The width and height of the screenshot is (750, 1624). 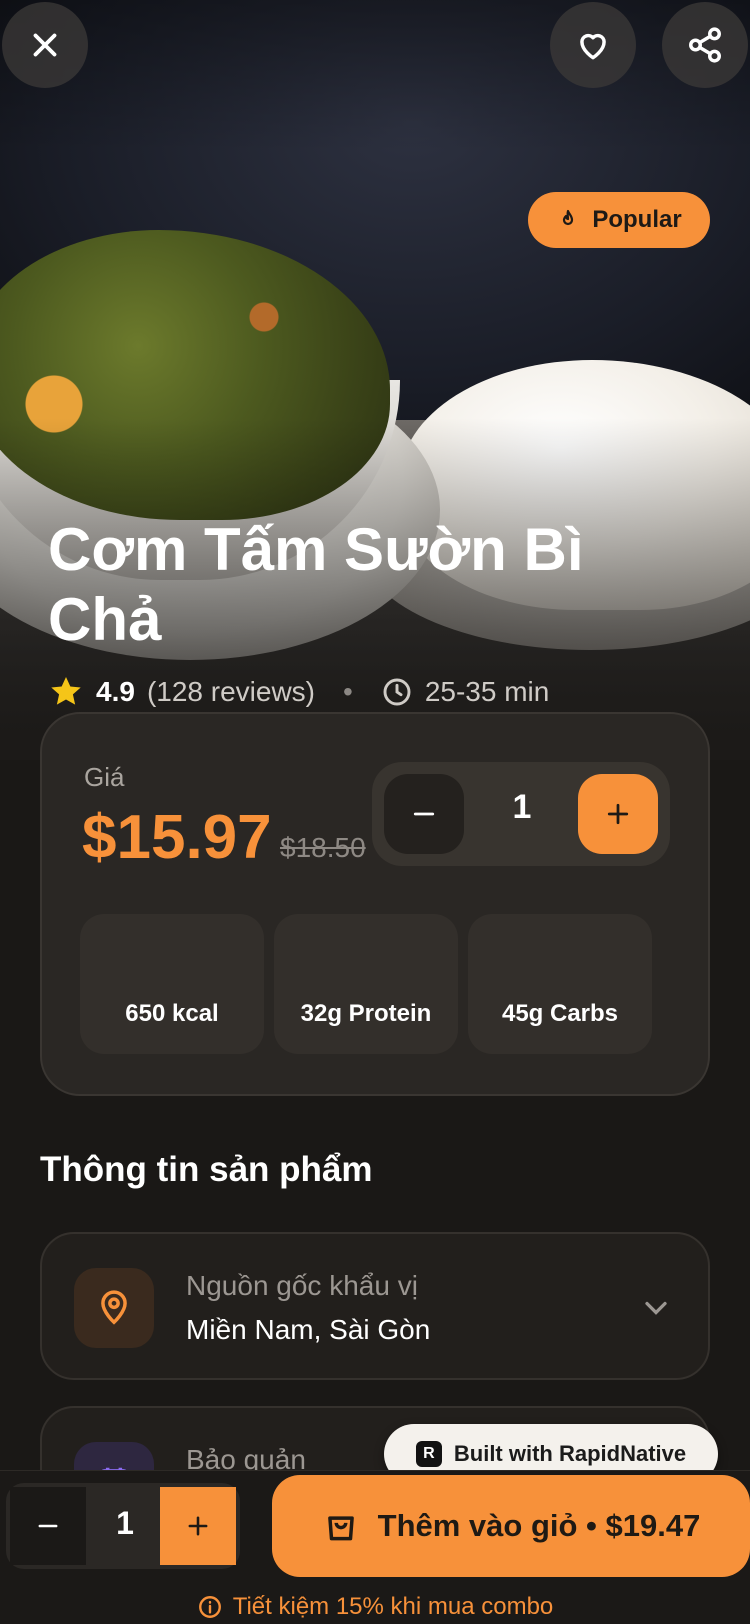 I want to click on built-with-label: Built with RapidNative, so click(x=570, y=1453).